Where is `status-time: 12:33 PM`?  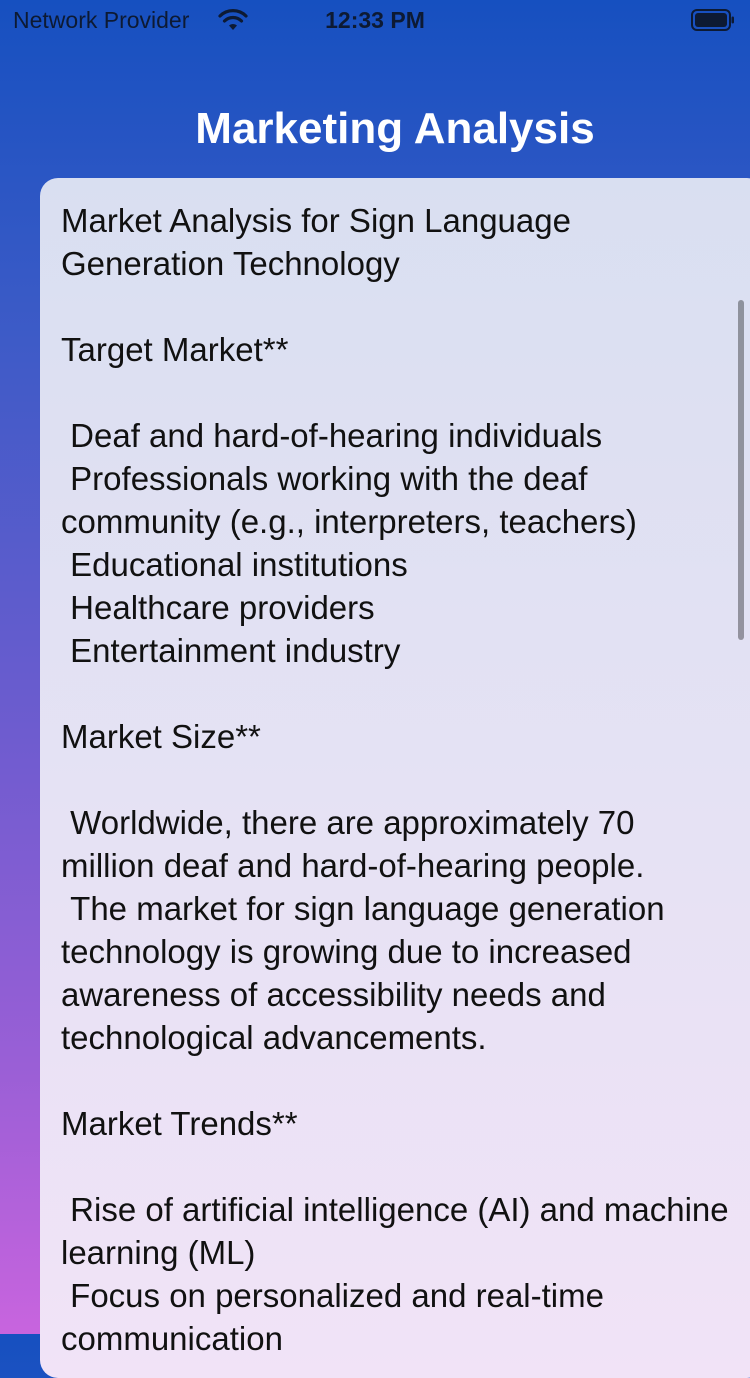
status-time: 12:33 PM is located at coordinates (375, 20).